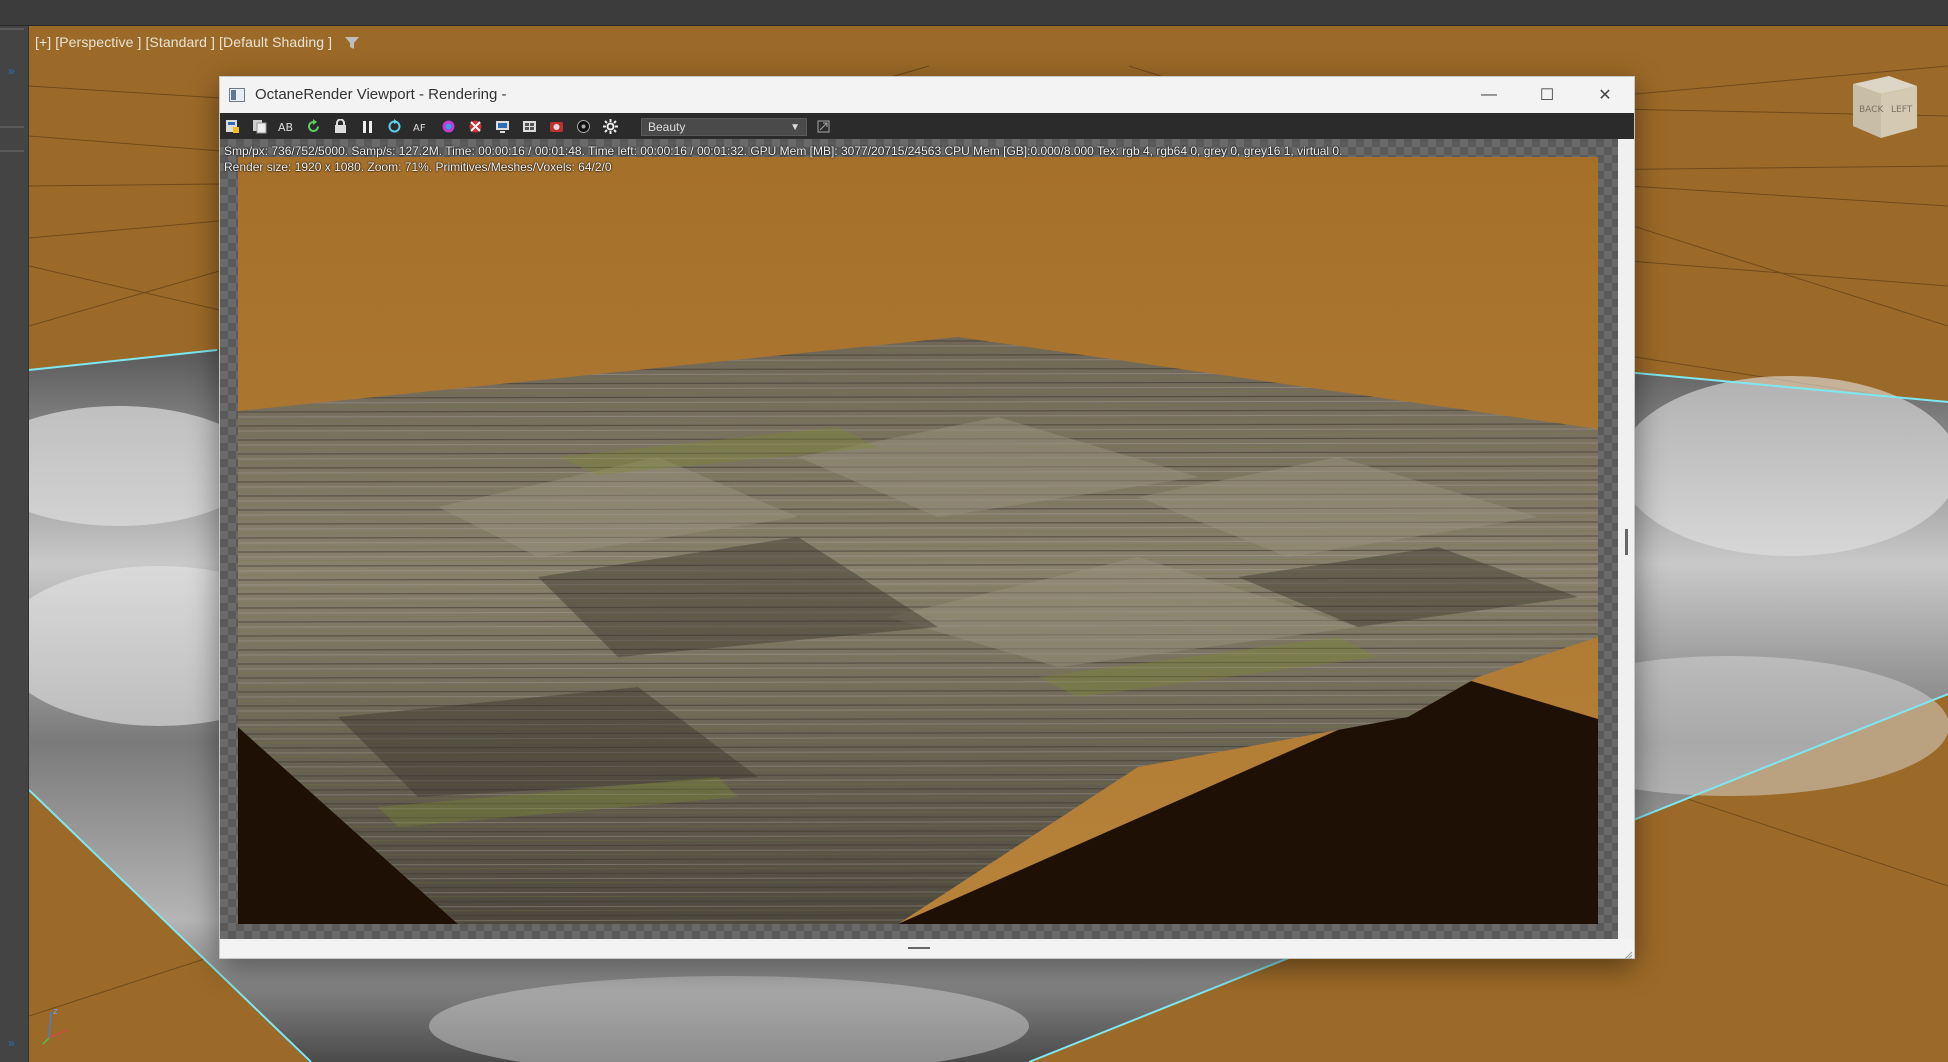  Describe the element at coordinates (259, 126) in the screenshot. I see `copy-icon` at that location.